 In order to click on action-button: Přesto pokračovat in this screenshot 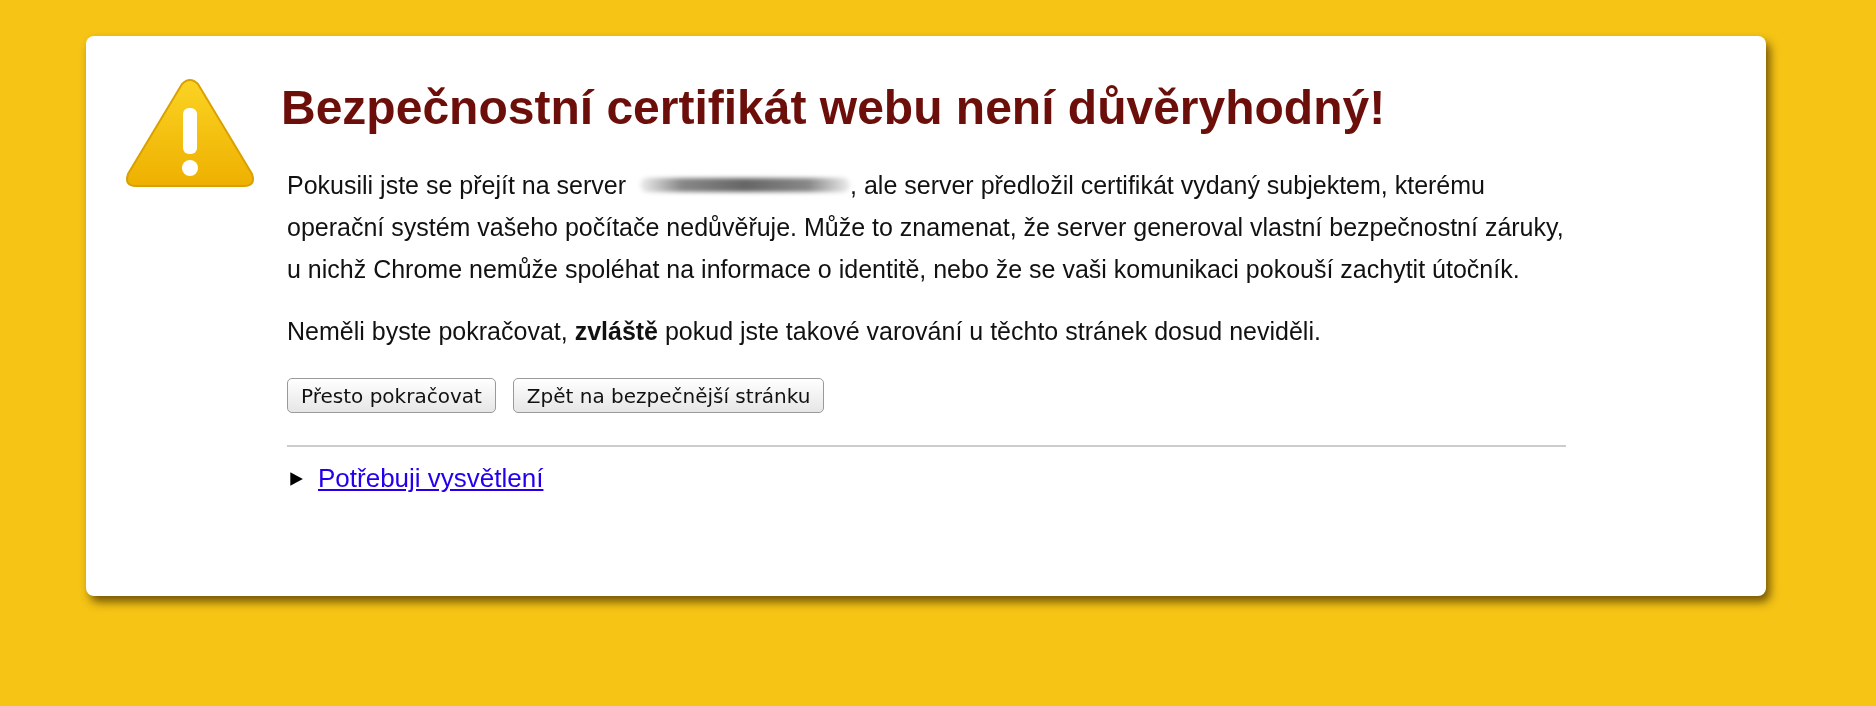, I will do `click(391, 395)`.